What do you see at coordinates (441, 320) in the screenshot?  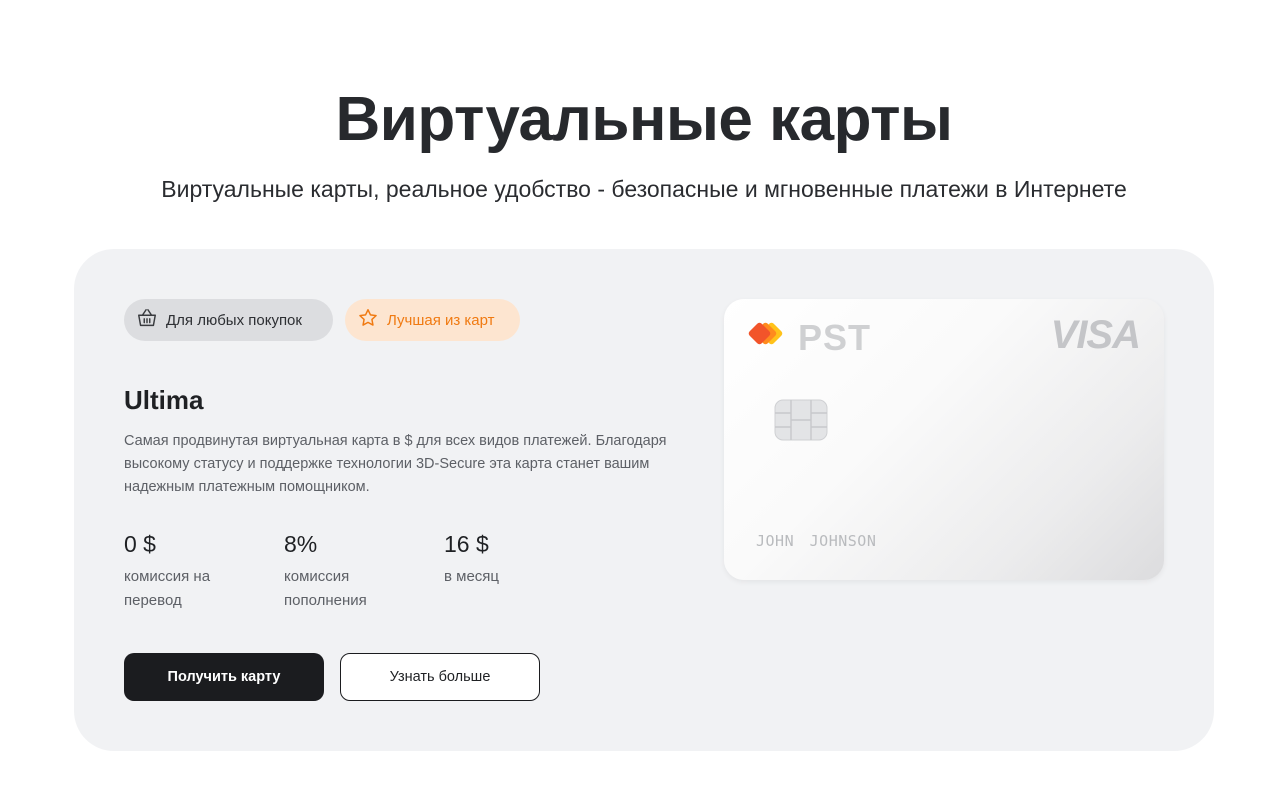 I see `tag-label: Лучшая из карт` at bounding box center [441, 320].